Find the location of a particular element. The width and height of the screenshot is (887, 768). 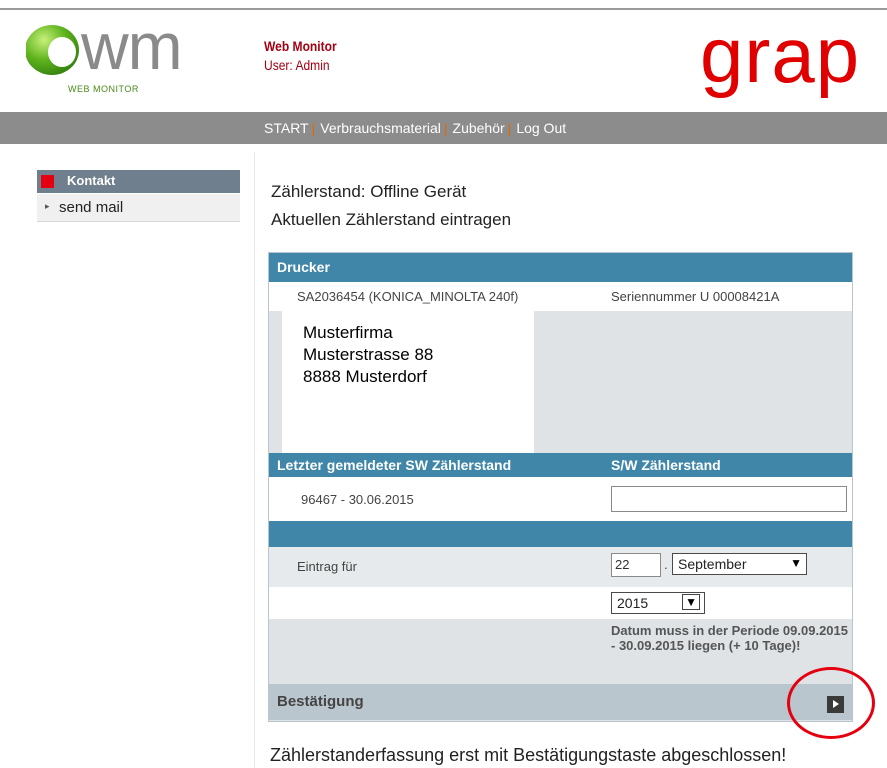

last-reading-value: 96467 - 30.06.2015 is located at coordinates (357, 499).